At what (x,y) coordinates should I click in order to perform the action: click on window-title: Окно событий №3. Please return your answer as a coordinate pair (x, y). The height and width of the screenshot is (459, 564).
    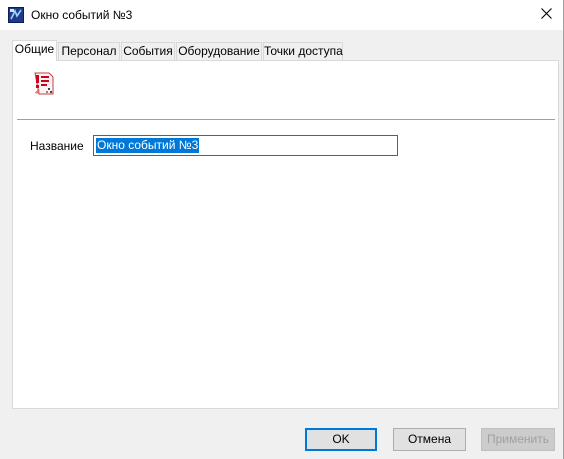
    Looking at the image, I should click on (82, 15).